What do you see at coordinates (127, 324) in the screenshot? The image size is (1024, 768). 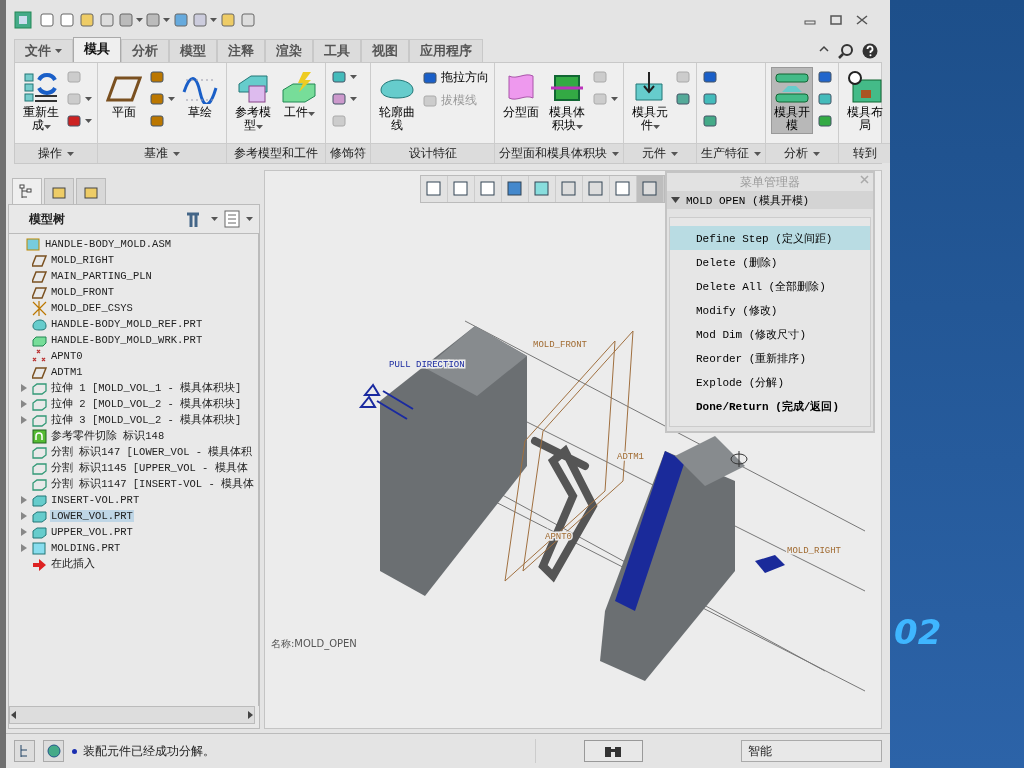 I see `tree-item: HANDLE-BODY_MOLD_REF.PRT` at bounding box center [127, 324].